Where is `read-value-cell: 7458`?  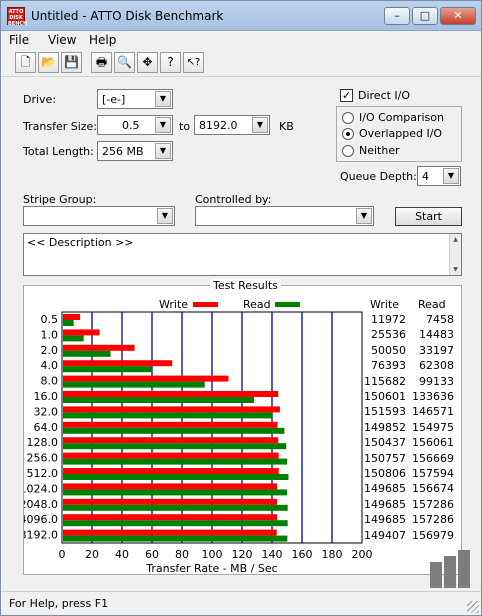
read-value-cell: 7458 is located at coordinates (440, 319).